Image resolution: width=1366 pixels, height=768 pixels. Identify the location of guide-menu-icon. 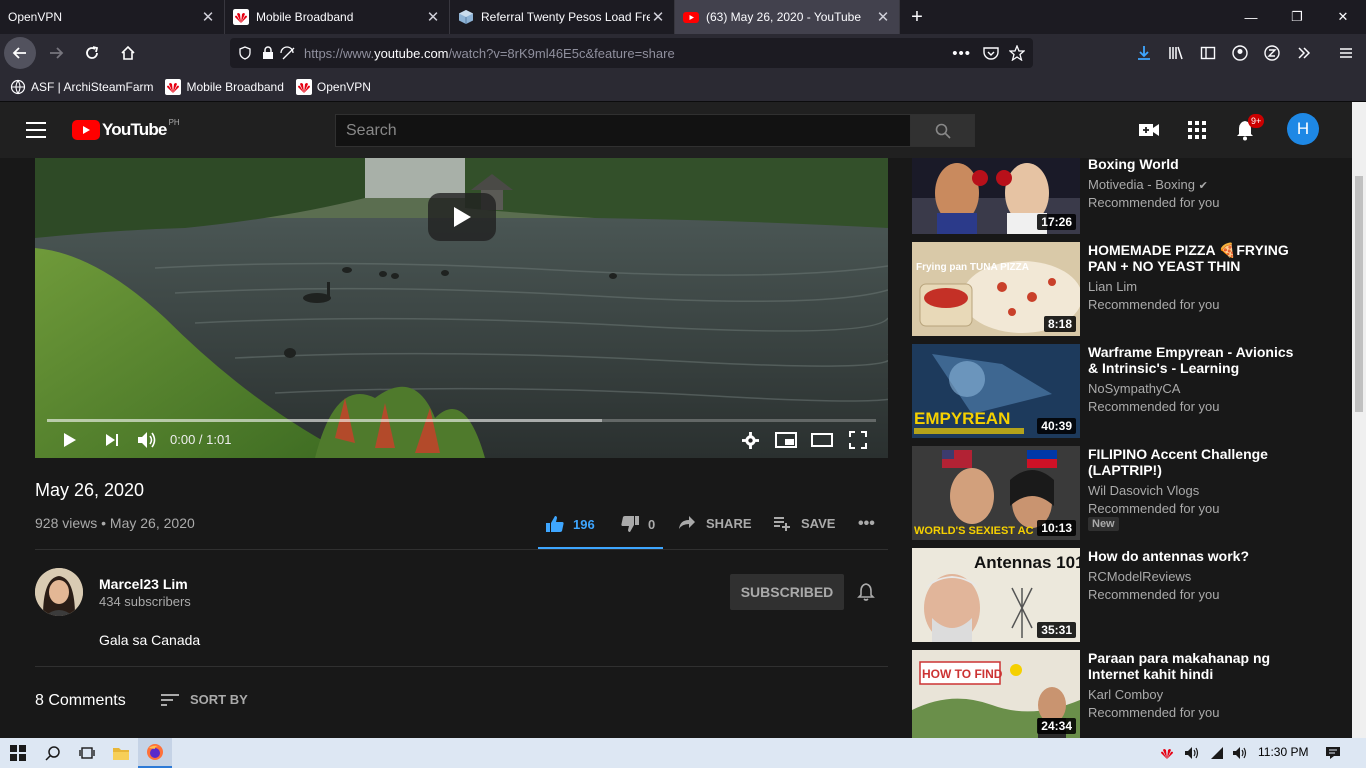
(36, 130).